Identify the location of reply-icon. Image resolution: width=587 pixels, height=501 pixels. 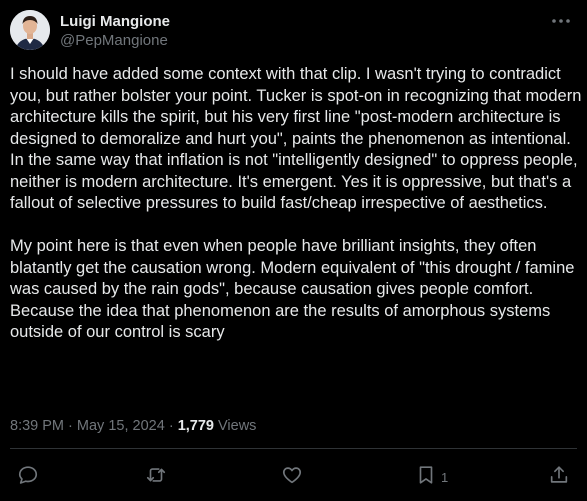
(28, 477).